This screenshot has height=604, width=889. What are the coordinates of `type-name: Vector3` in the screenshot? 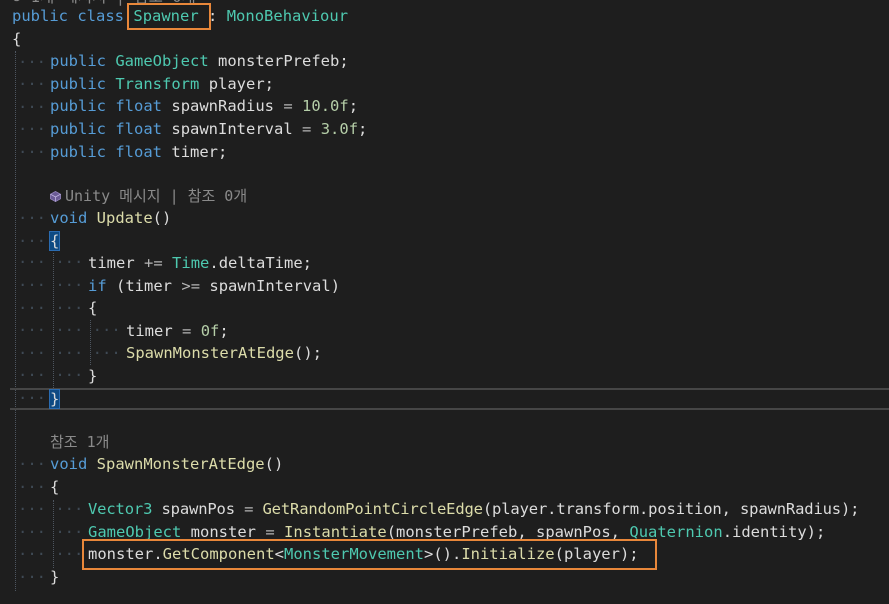 It's located at (120, 509).